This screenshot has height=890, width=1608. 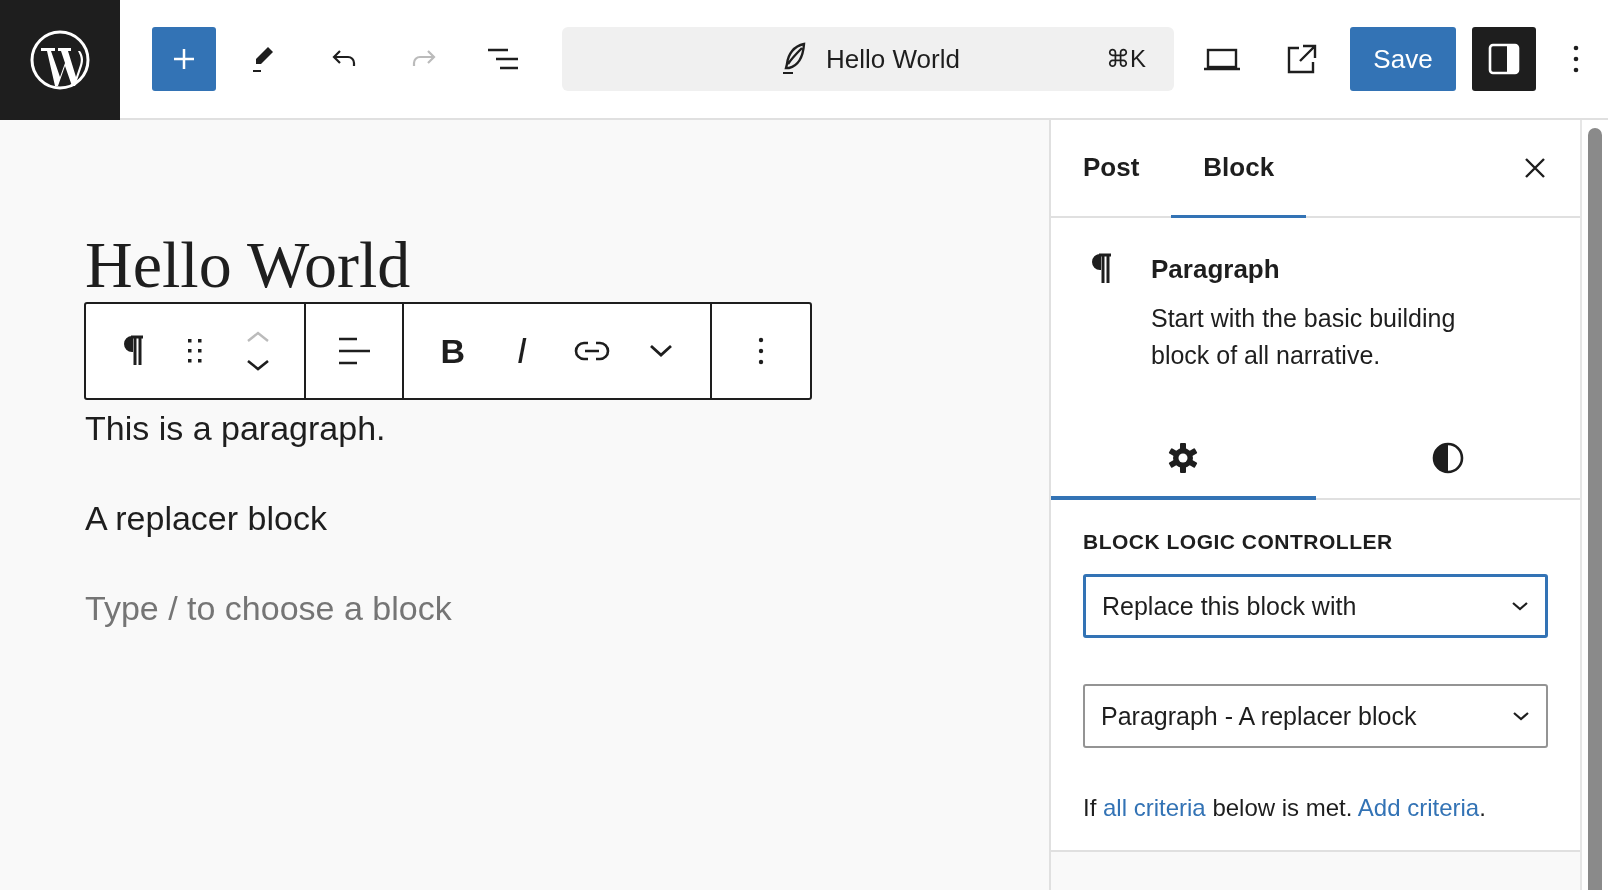 What do you see at coordinates (1418, 807) in the screenshot?
I see `criteria-link: Add criteria` at bounding box center [1418, 807].